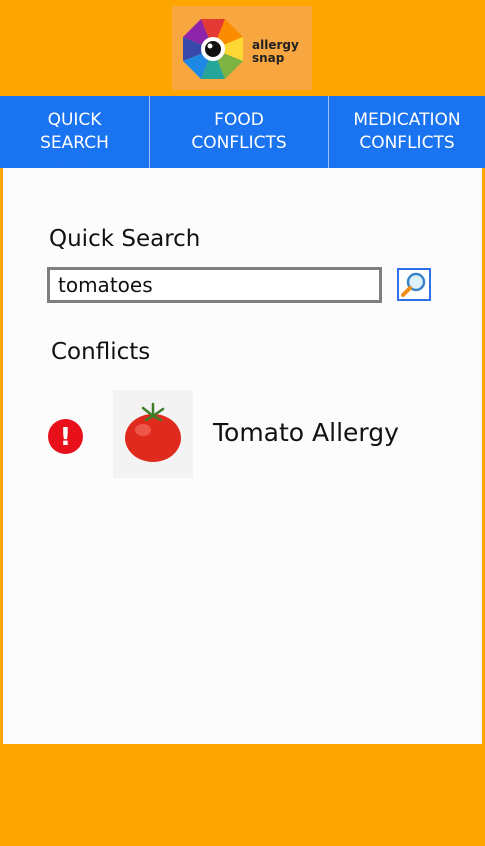 This screenshot has height=846, width=485. Describe the element at coordinates (125, 239) in the screenshot. I see `quick-search-title: Quick Search` at that location.